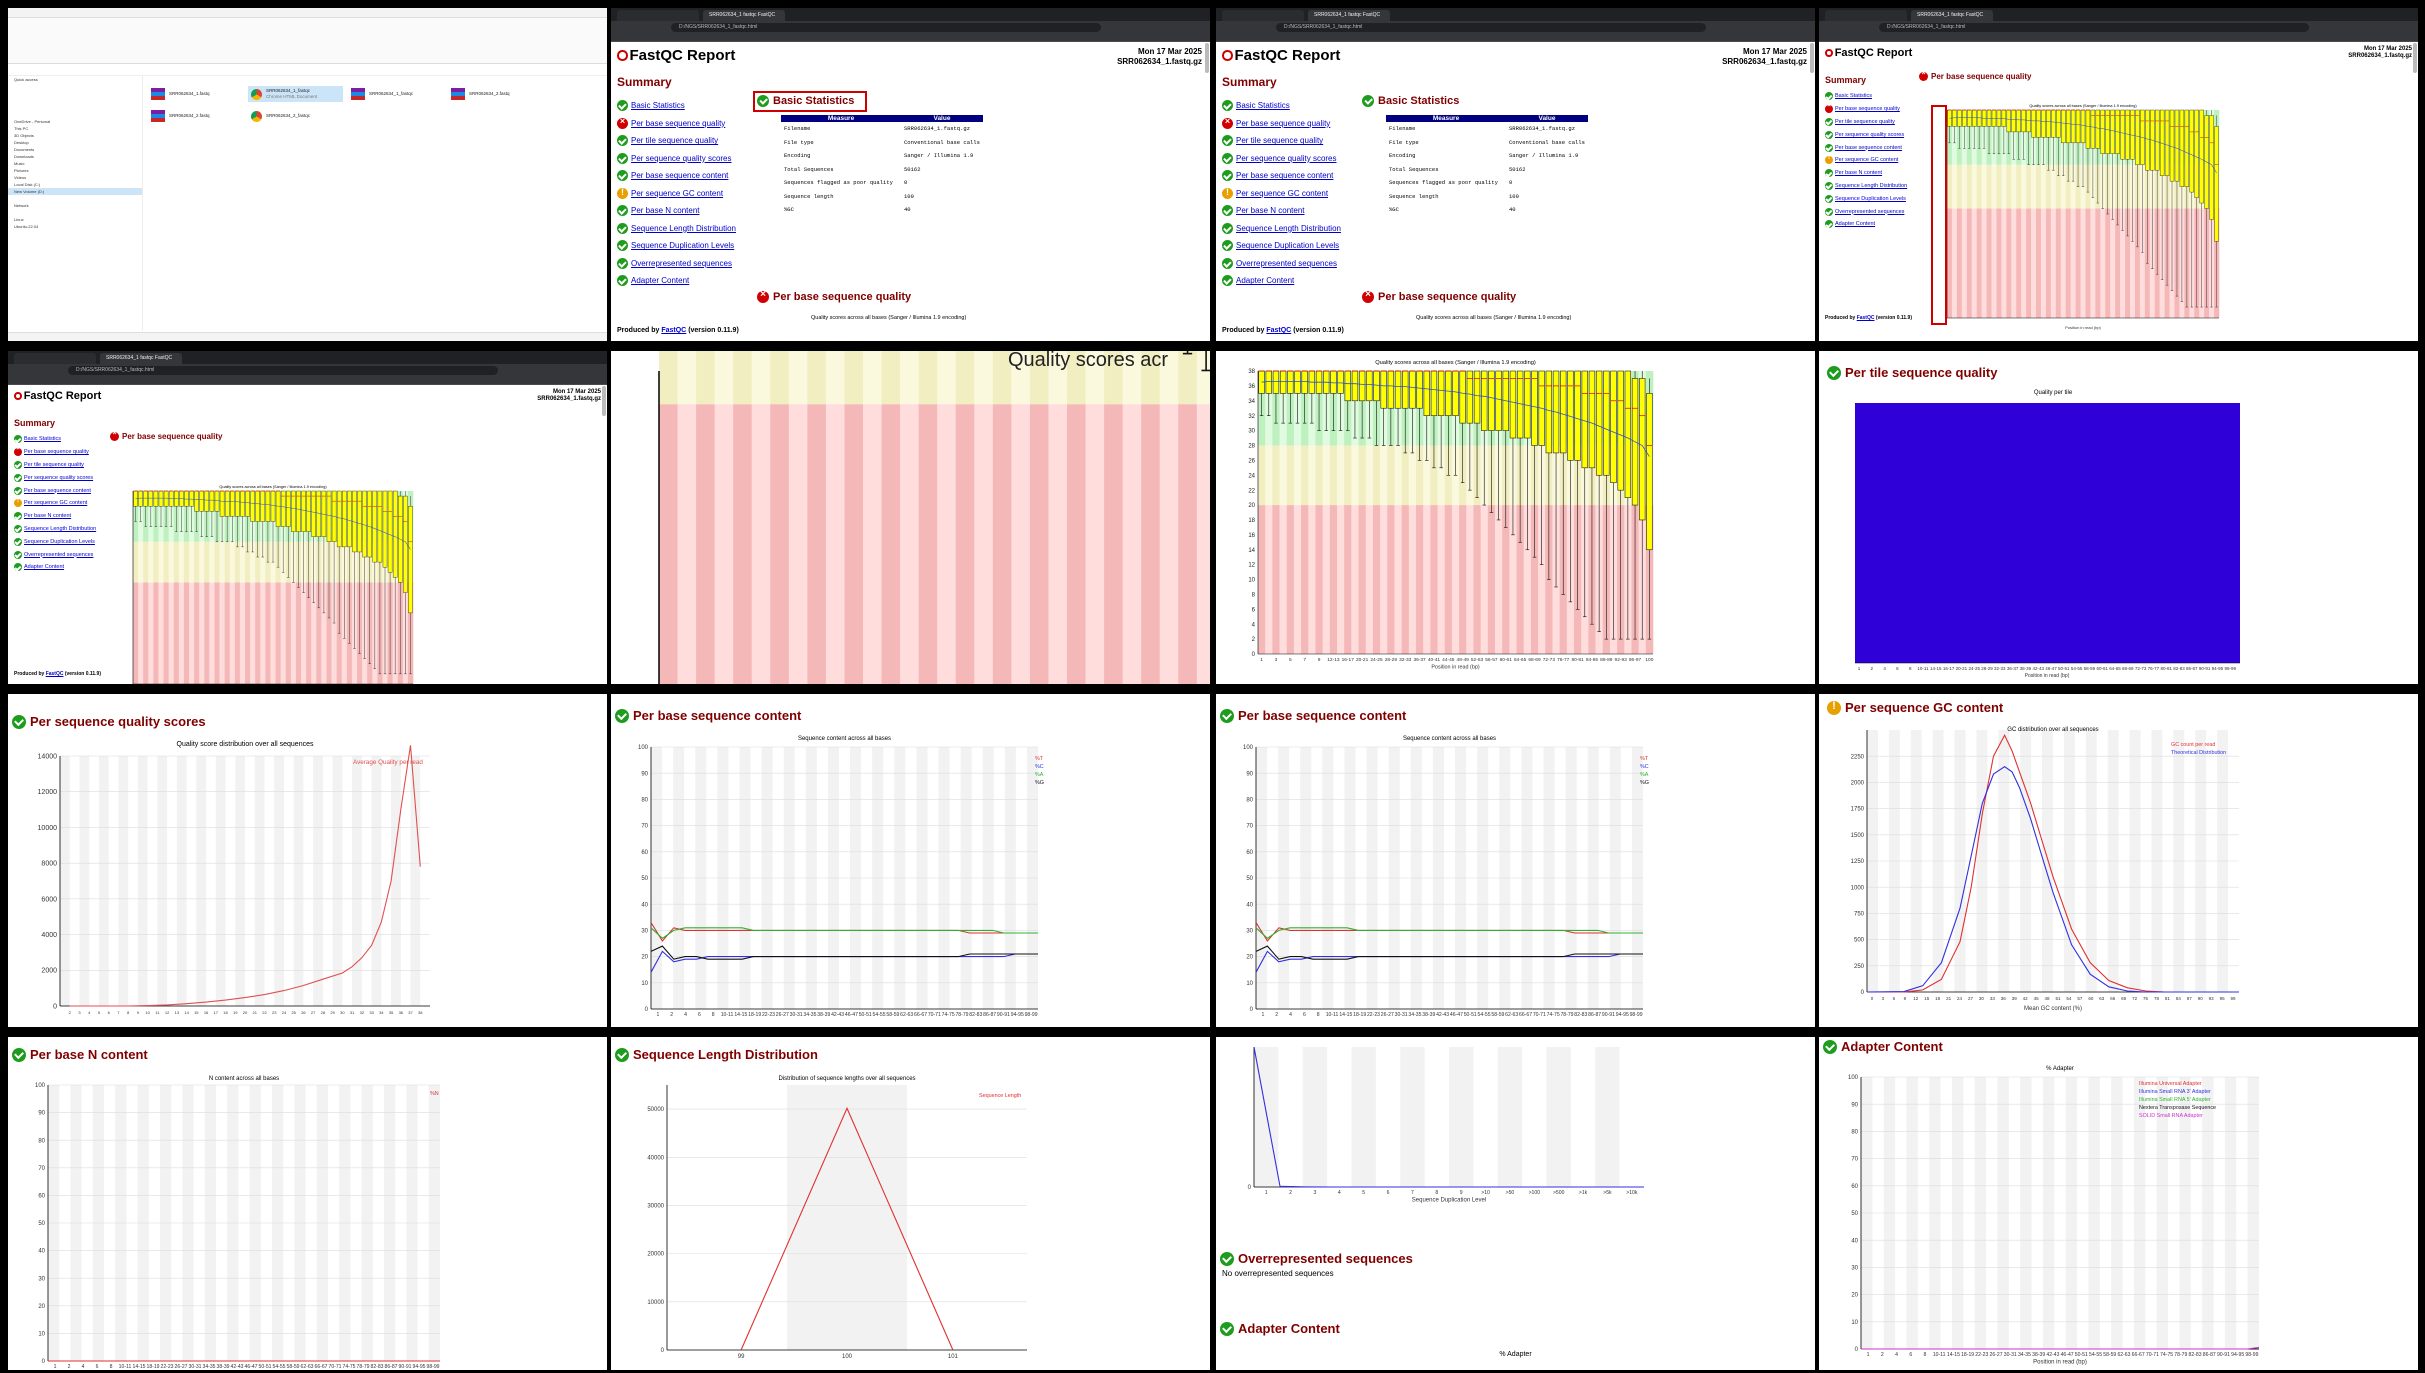 Image resolution: width=2425 pixels, height=1373 pixels. What do you see at coordinates (307, 70) in the screenshot?
I see `explorer-address-bar` at bounding box center [307, 70].